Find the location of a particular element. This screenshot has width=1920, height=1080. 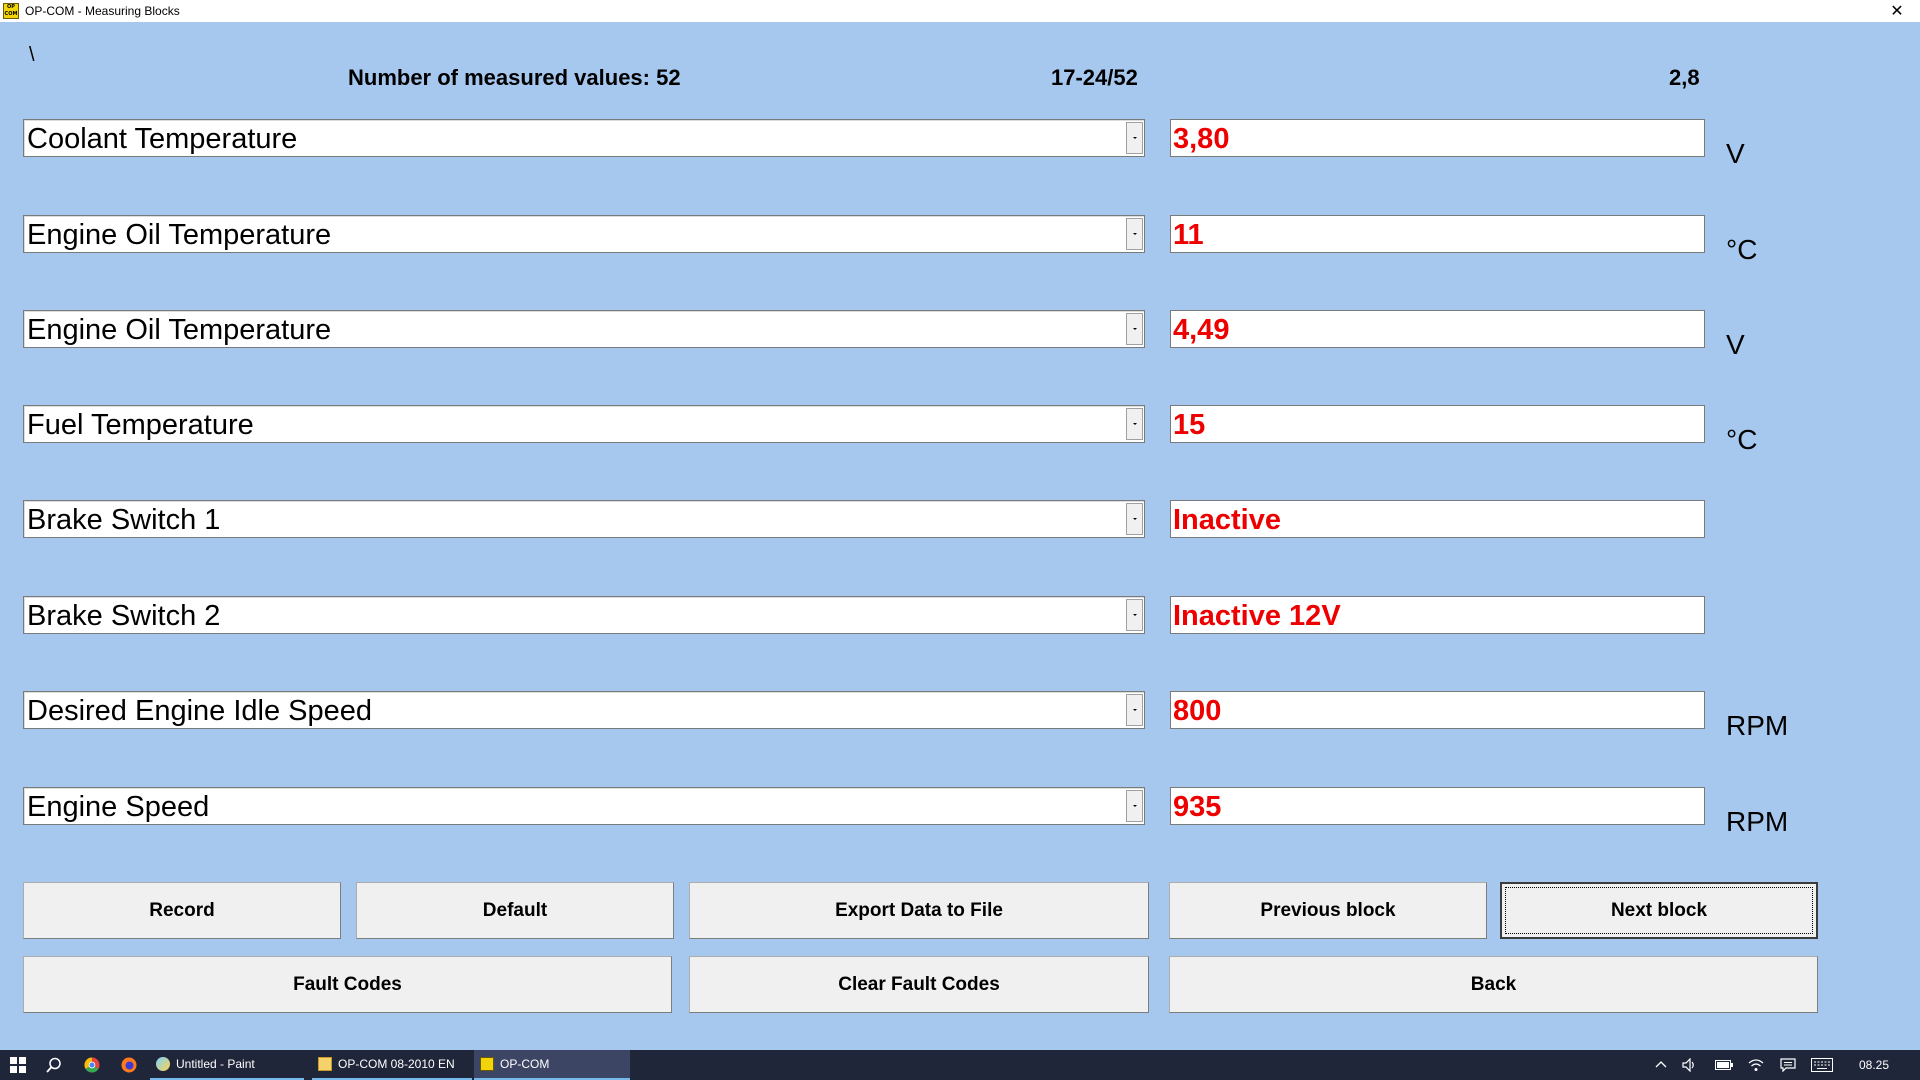

close-icon: ✕ is located at coordinates (1897, 11).